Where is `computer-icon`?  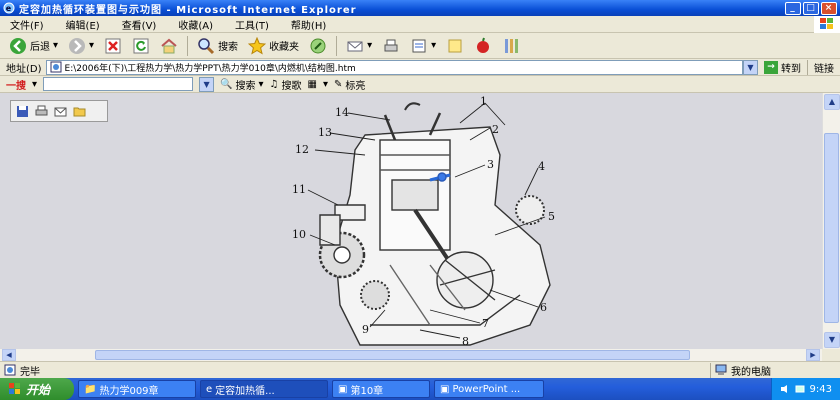
computer-icon is located at coordinates (721, 369).